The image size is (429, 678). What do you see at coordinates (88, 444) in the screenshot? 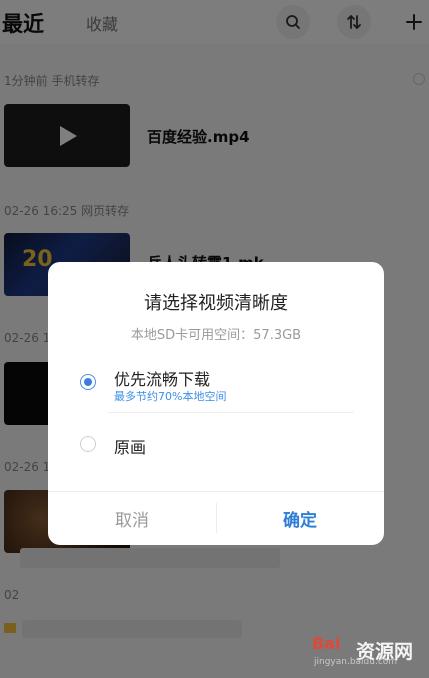
I see `radio-unselected-icon` at bounding box center [88, 444].